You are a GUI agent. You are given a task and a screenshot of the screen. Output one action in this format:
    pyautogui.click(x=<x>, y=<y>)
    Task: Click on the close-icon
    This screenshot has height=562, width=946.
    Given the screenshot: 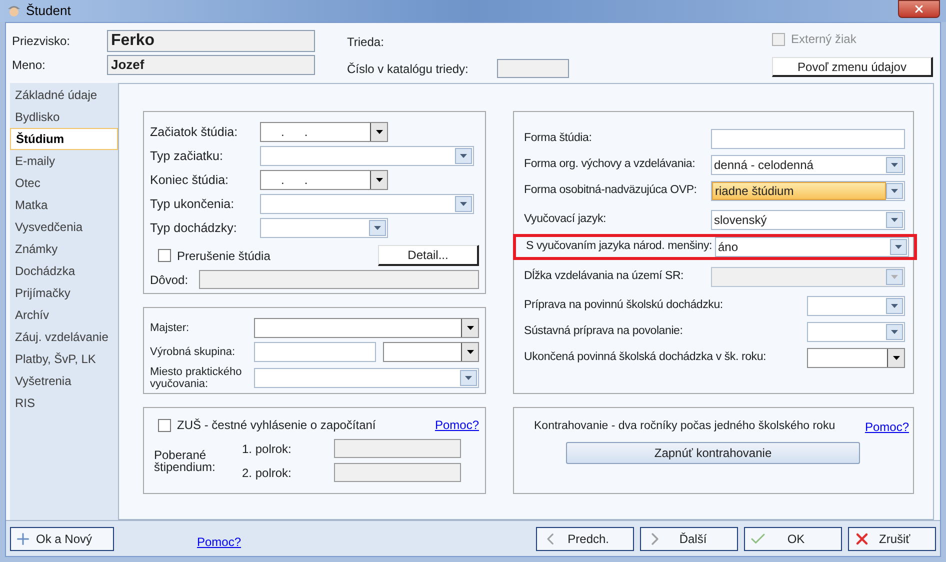 What is the action you would take?
    pyautogui.click(x=919, y=9)
    